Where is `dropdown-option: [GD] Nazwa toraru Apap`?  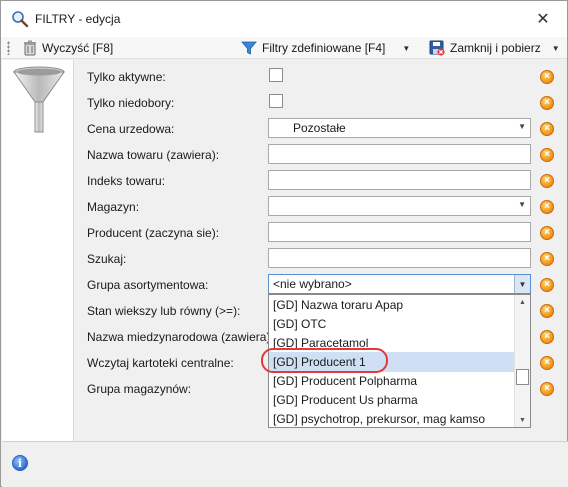 dropdown-option: [GD] Nazwa toraru Apap is located at coordinates (391, 305).